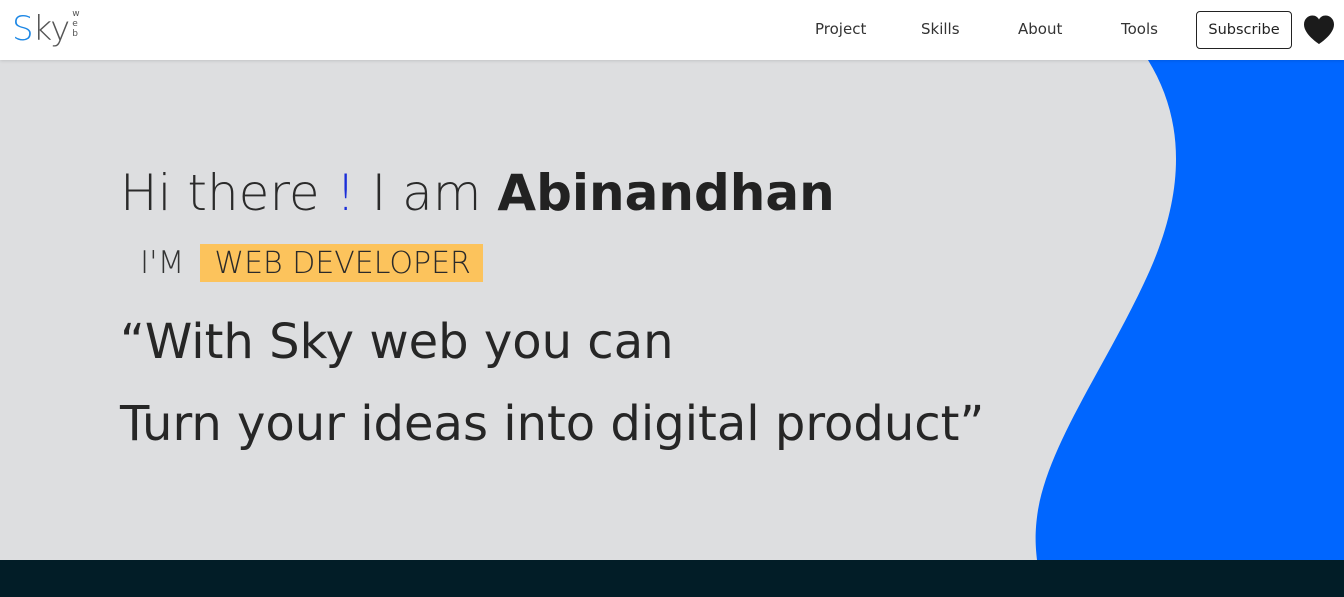 Image resolution: width=1344 pixels, height=597 pixels. I want to click on greeting-prefix: Hi there, so click(228, 193).